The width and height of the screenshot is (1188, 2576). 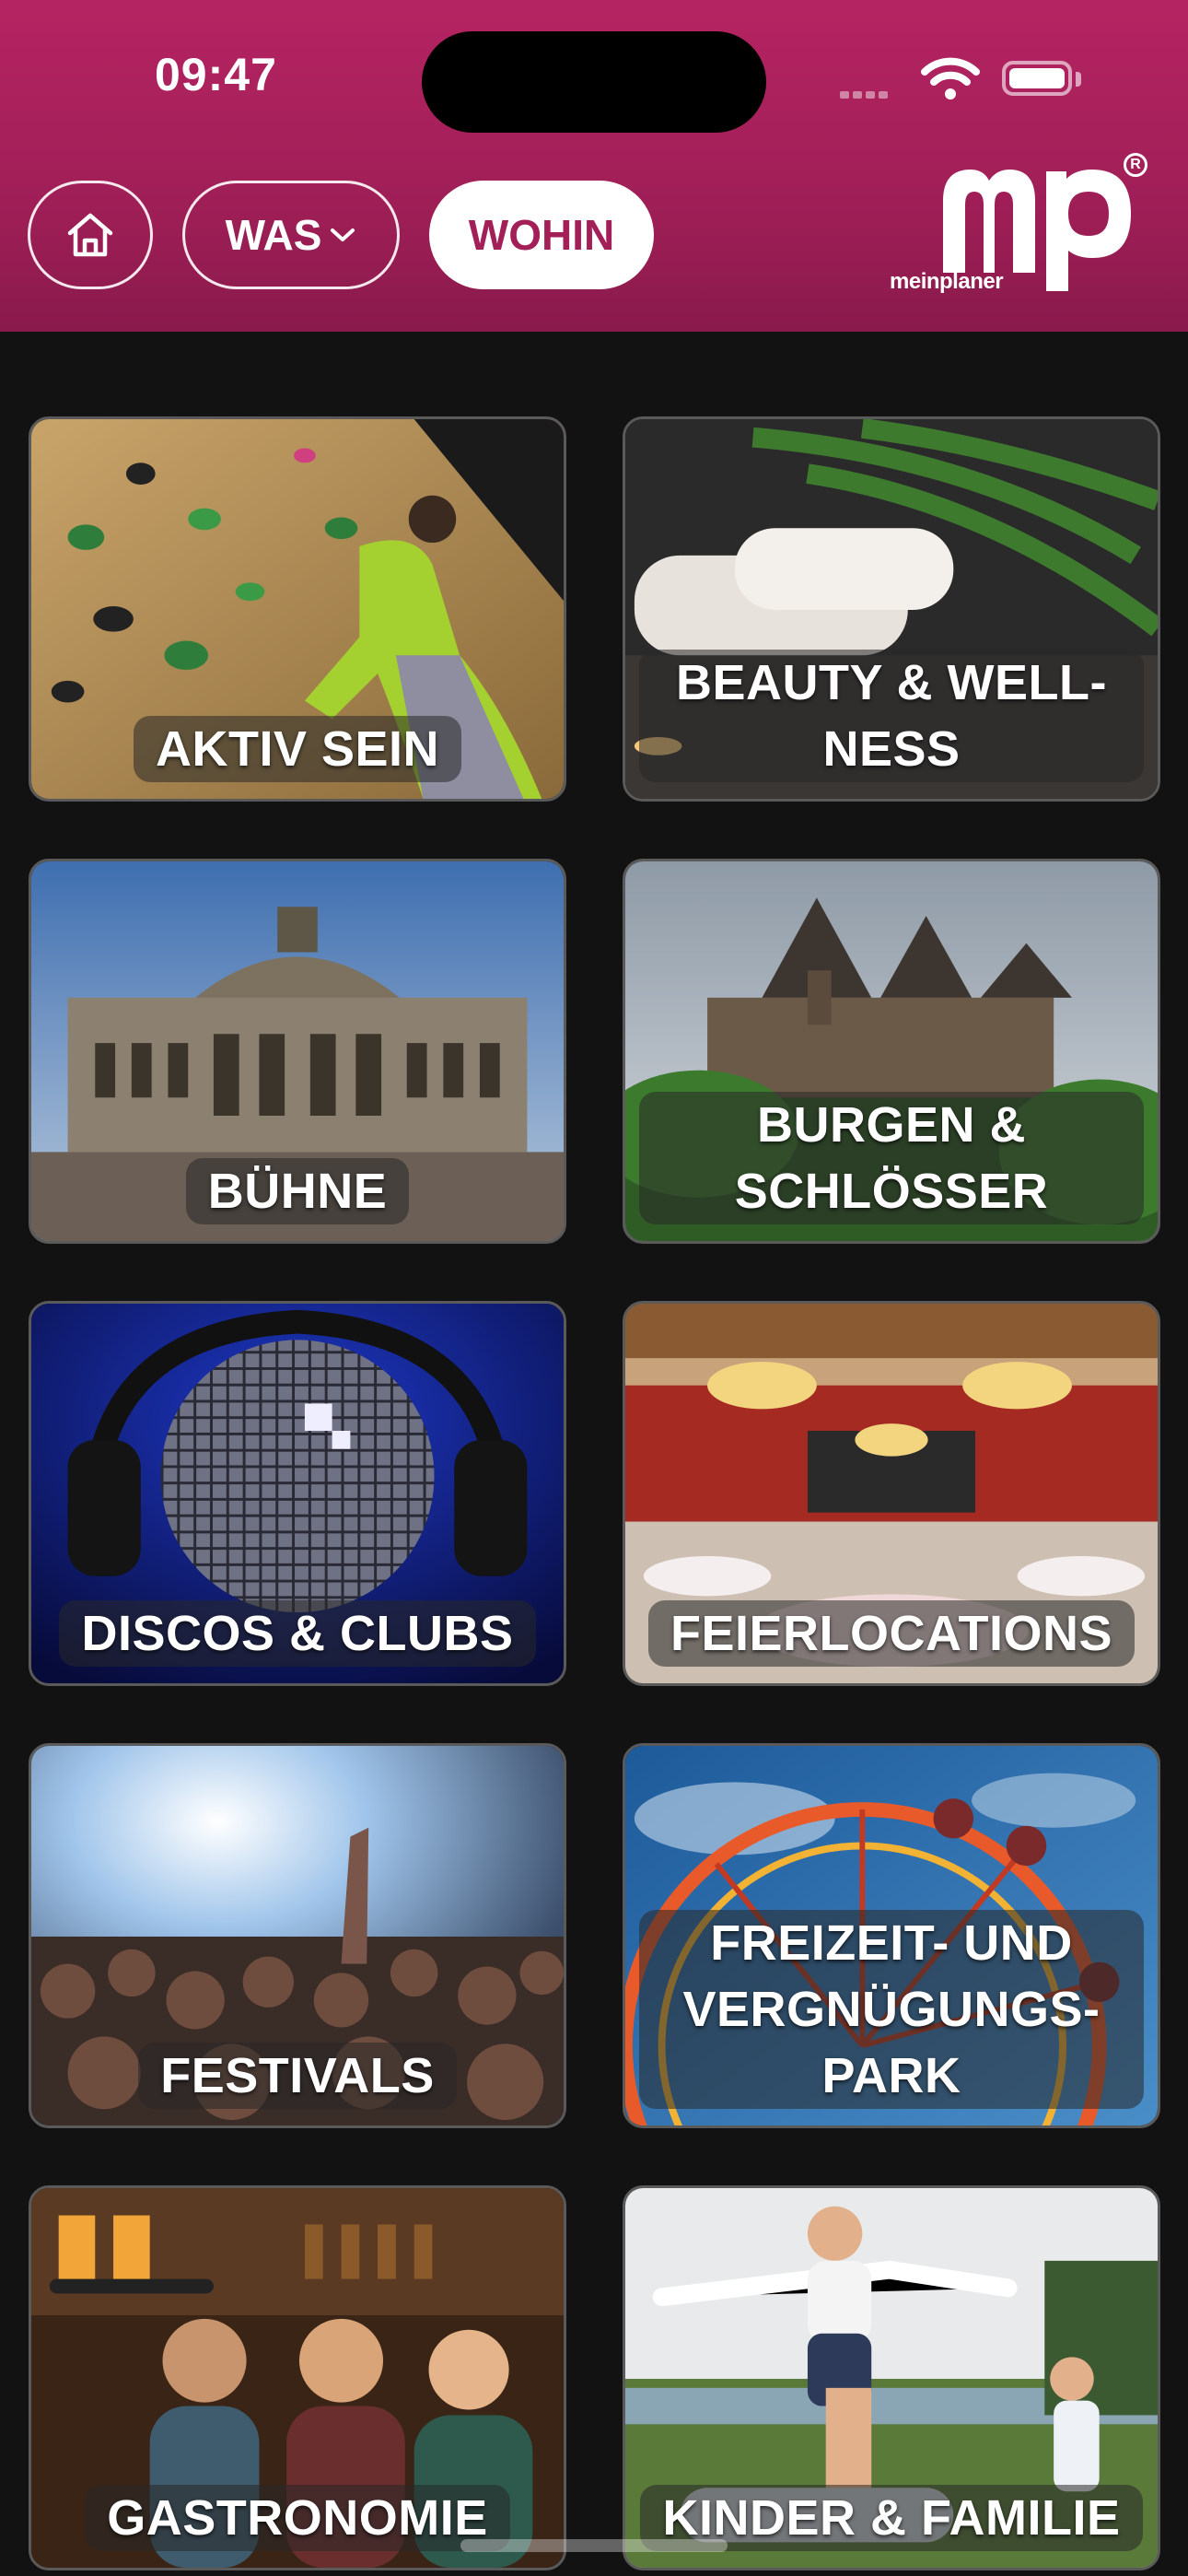 I want to click on category-label: FEIERLOCATIONS, so click(x=891, y=1633).